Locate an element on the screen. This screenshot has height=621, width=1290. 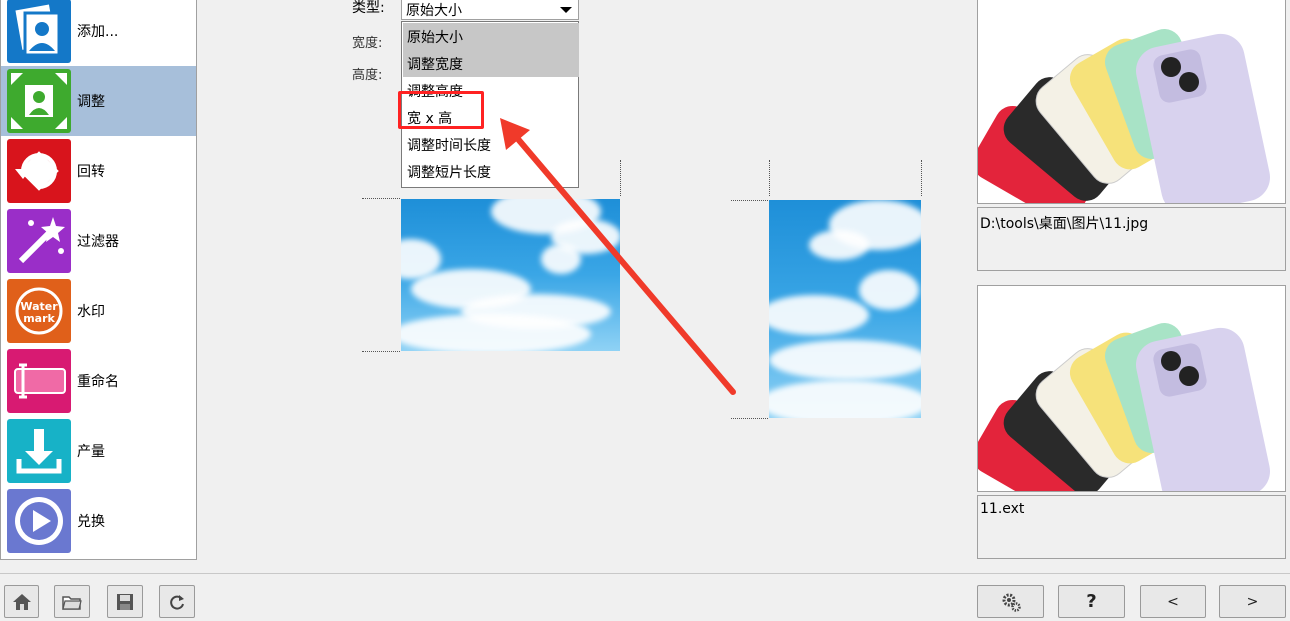
sidebar-item-label: 产量 is located at coordinates (91, 452).